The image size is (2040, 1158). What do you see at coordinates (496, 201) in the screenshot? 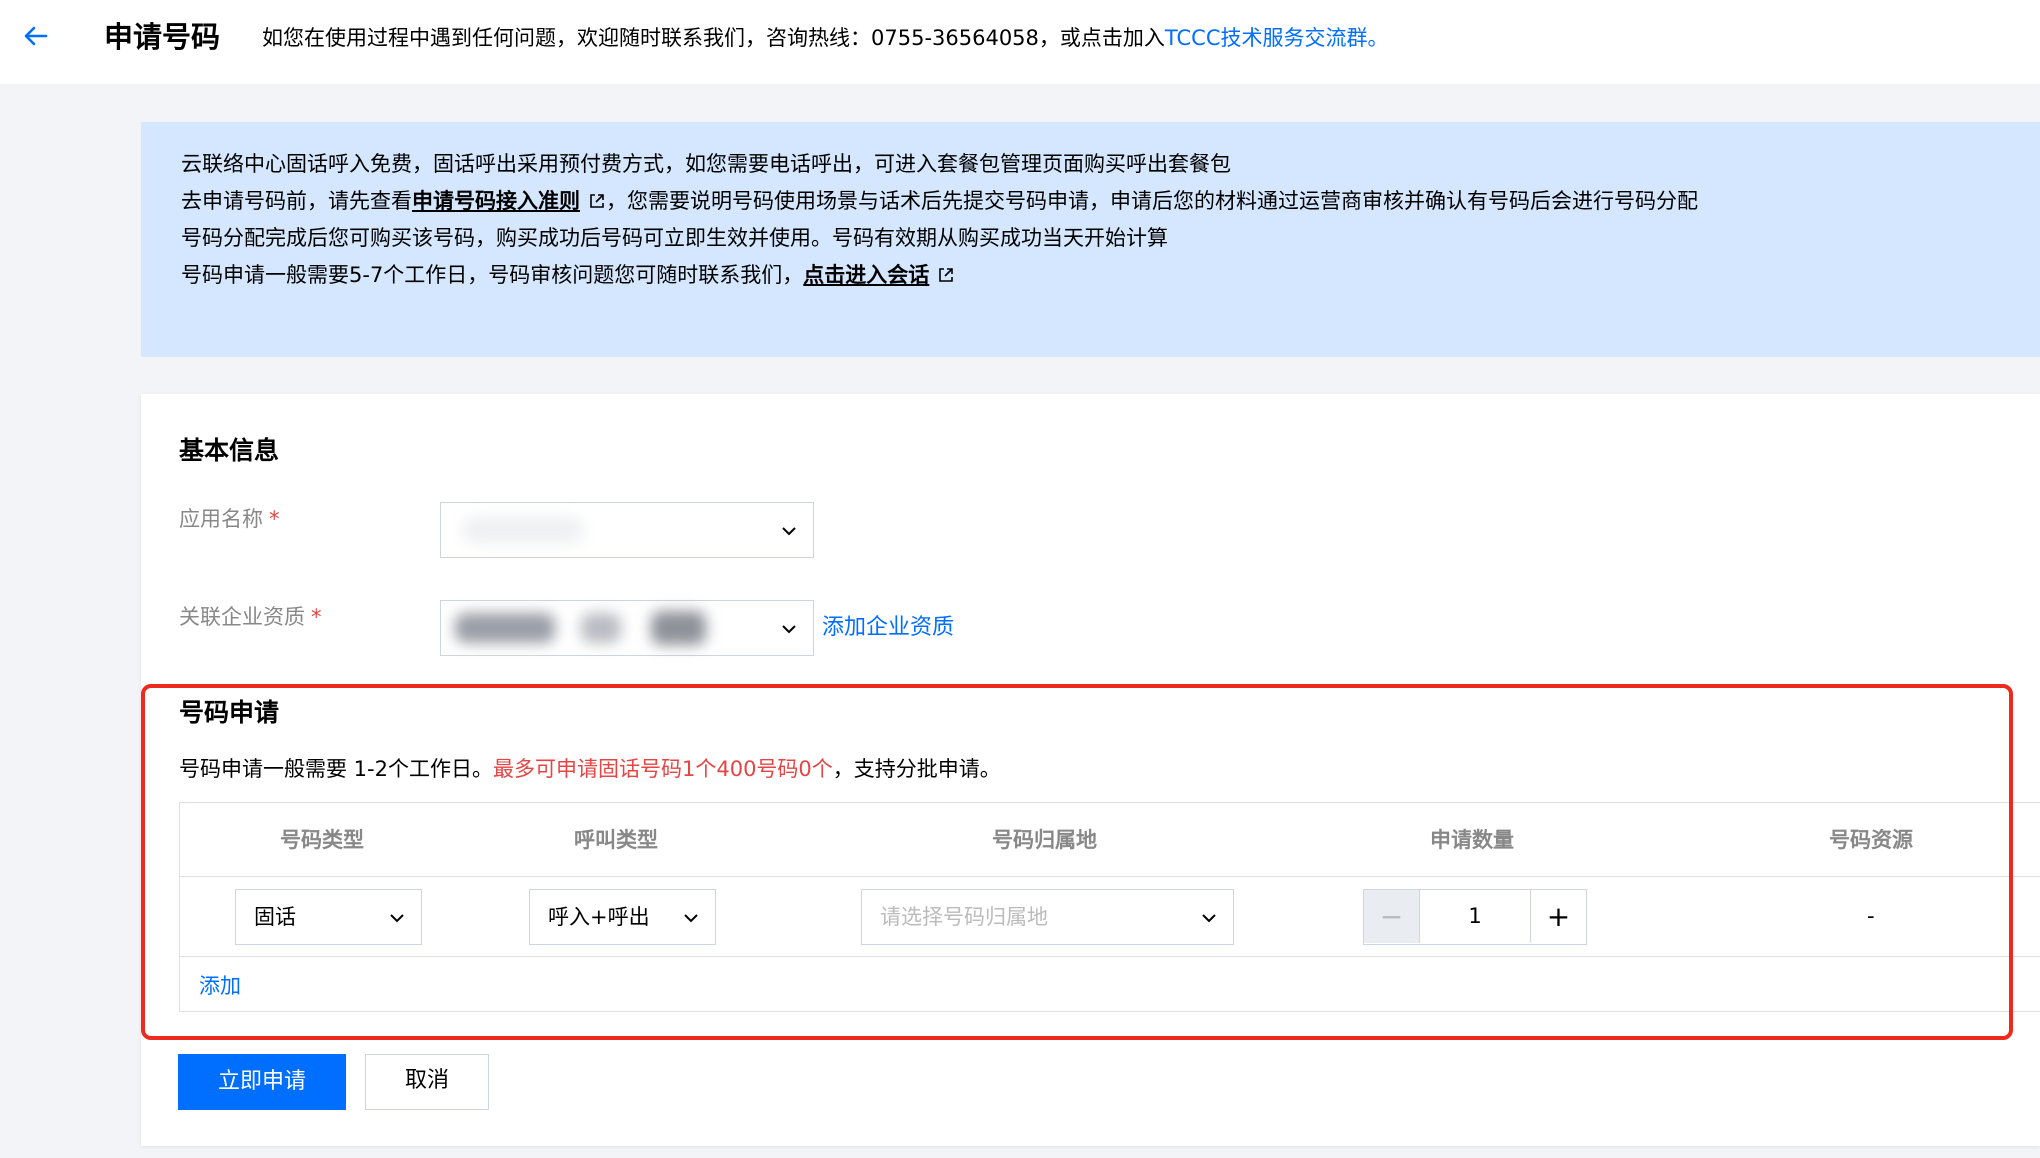
I see `access-guidelines-link: 申请号码接入准则` at bounding box center [496, 201].